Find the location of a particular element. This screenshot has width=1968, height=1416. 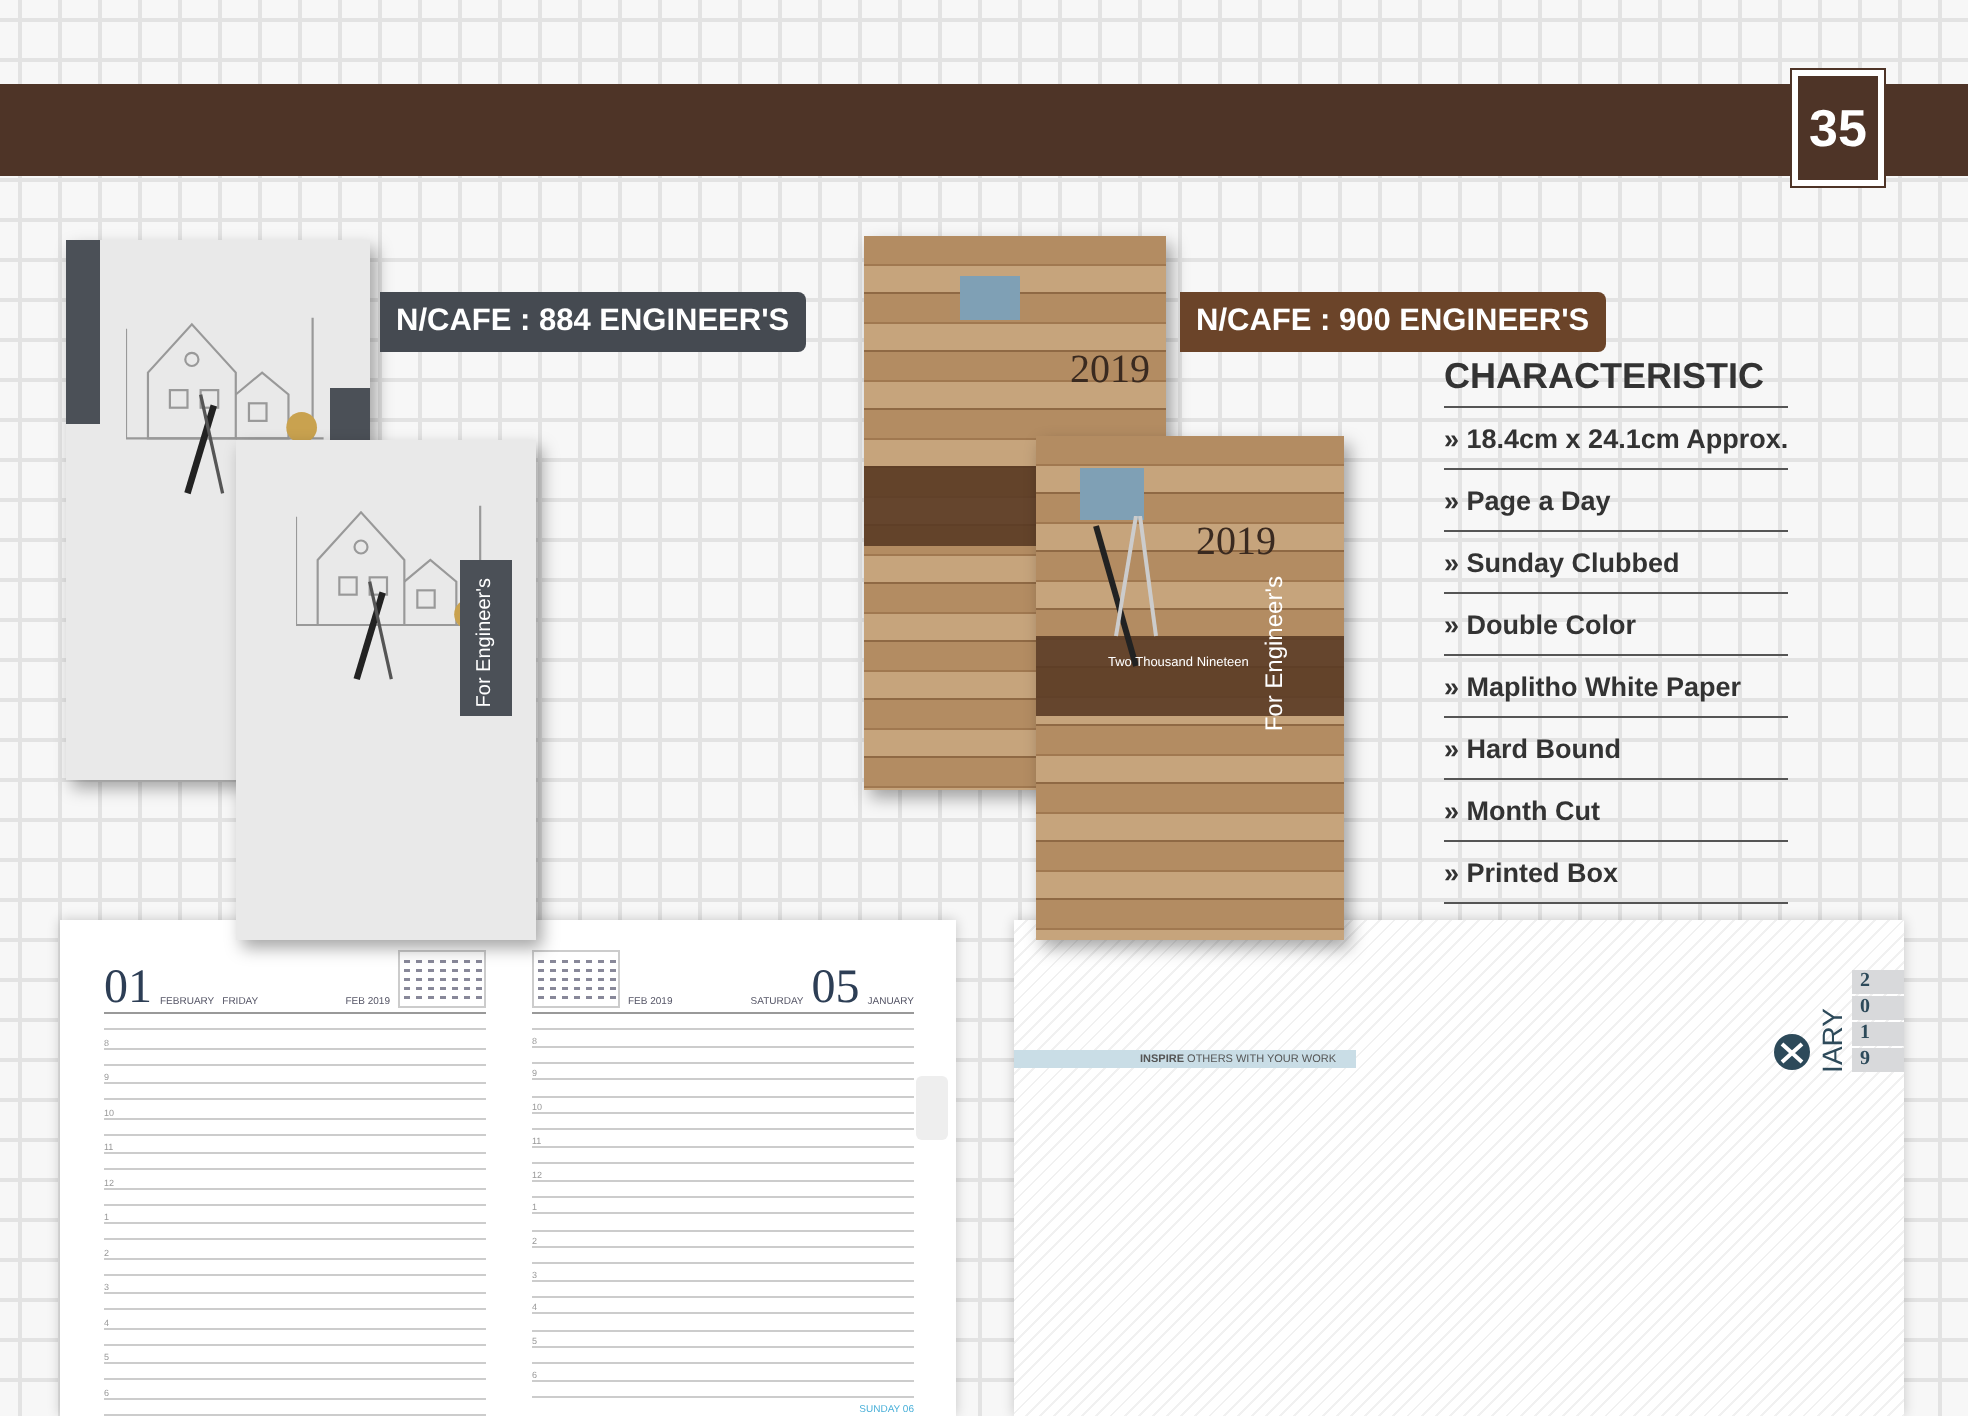

feature-item: » Page a Day is located at coordinates (1616, 501).